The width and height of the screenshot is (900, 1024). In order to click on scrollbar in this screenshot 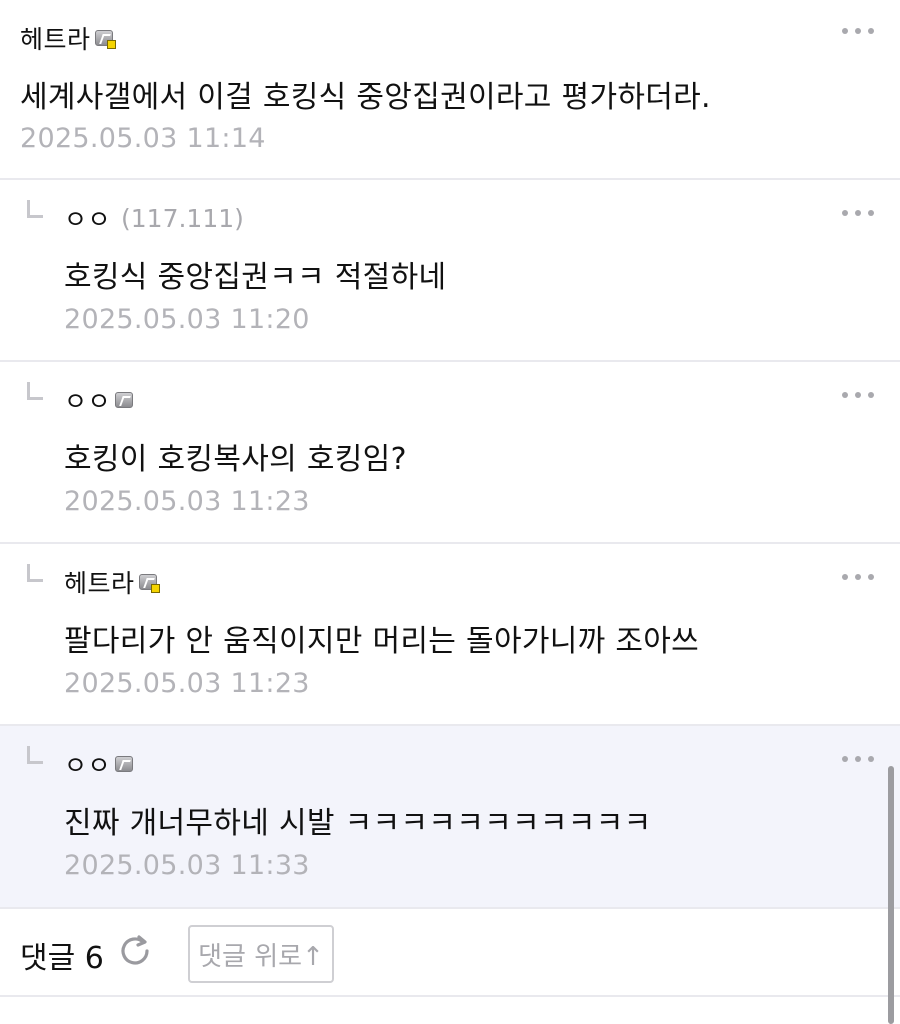, I will do `click(891, 895)`.